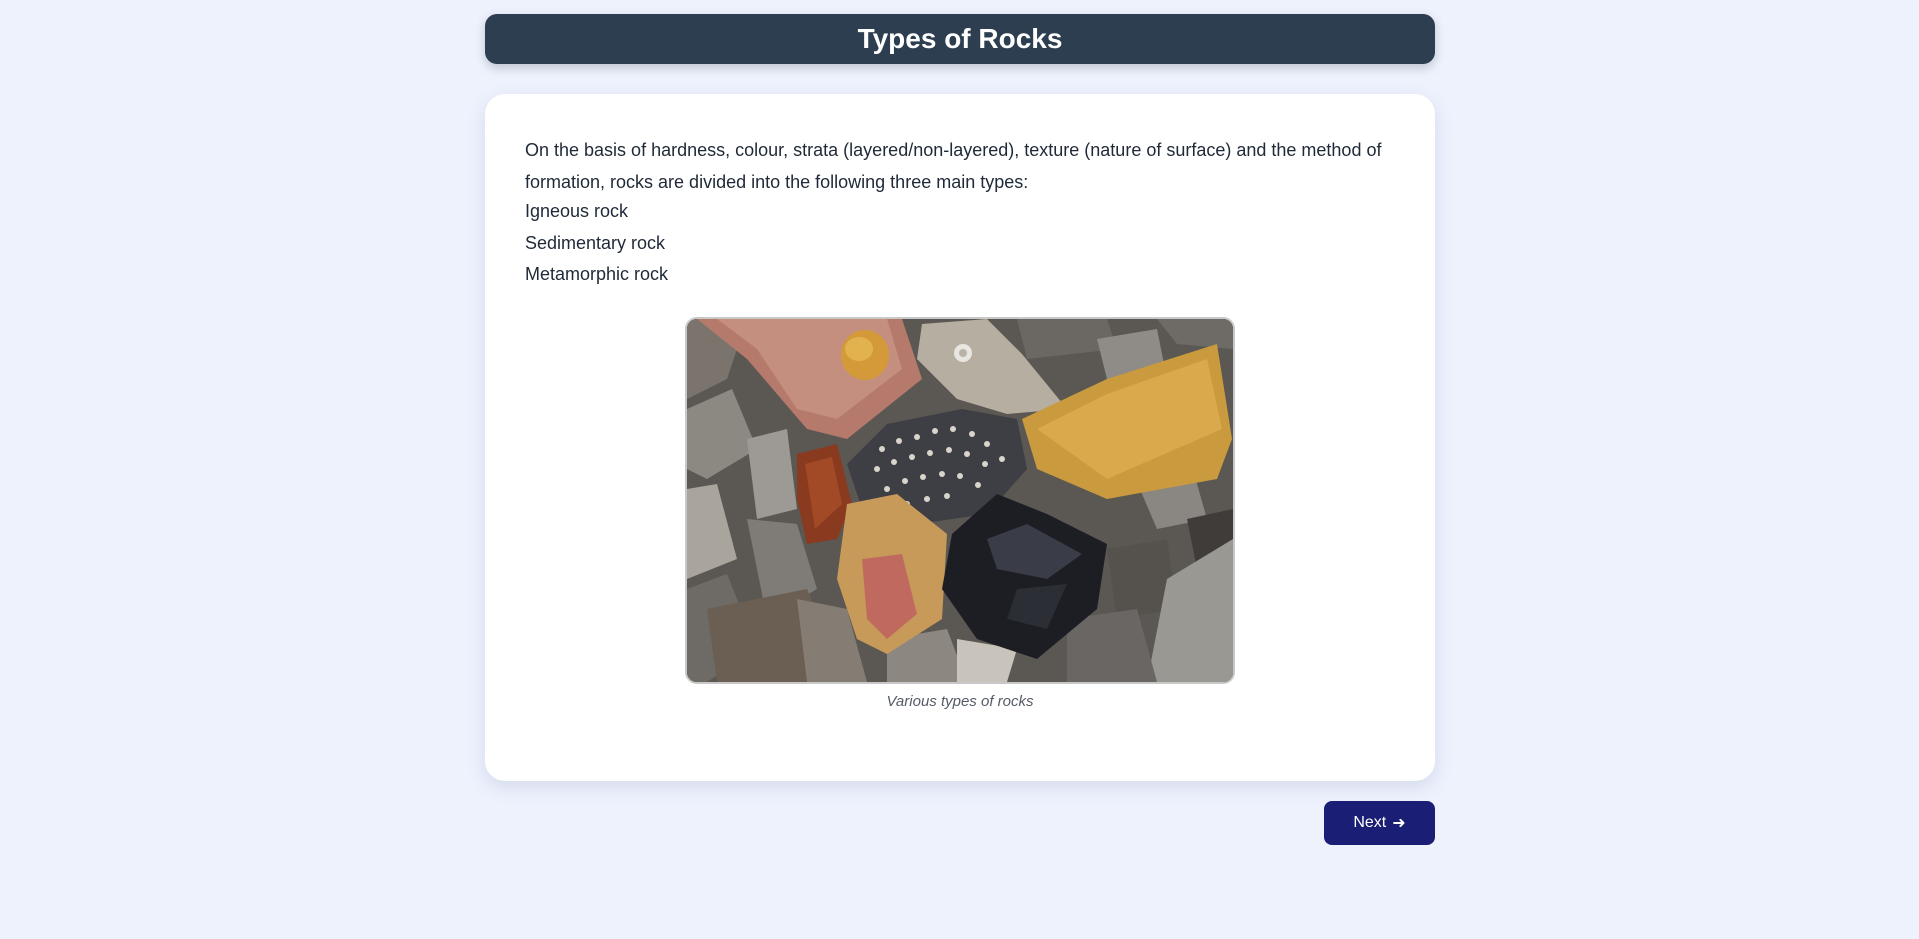 The height and width of the screenshot is (939, 1919). I want to click on page-header: Types of Rocks, so click(960, 39).